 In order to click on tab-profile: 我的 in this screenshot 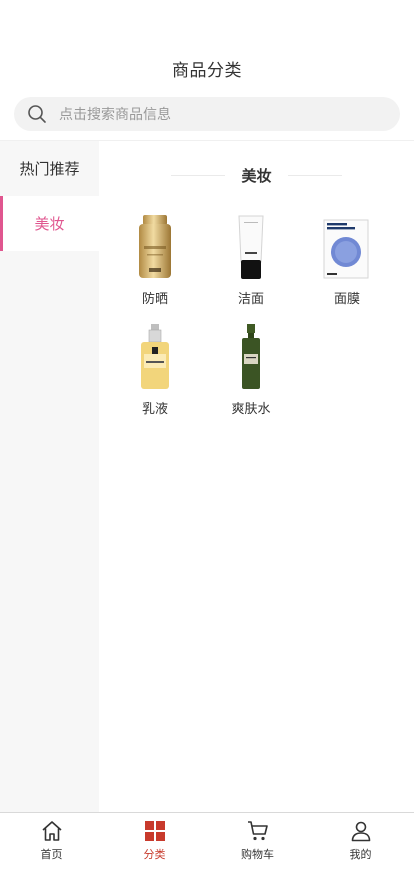, I will do `click(360, 841)`.